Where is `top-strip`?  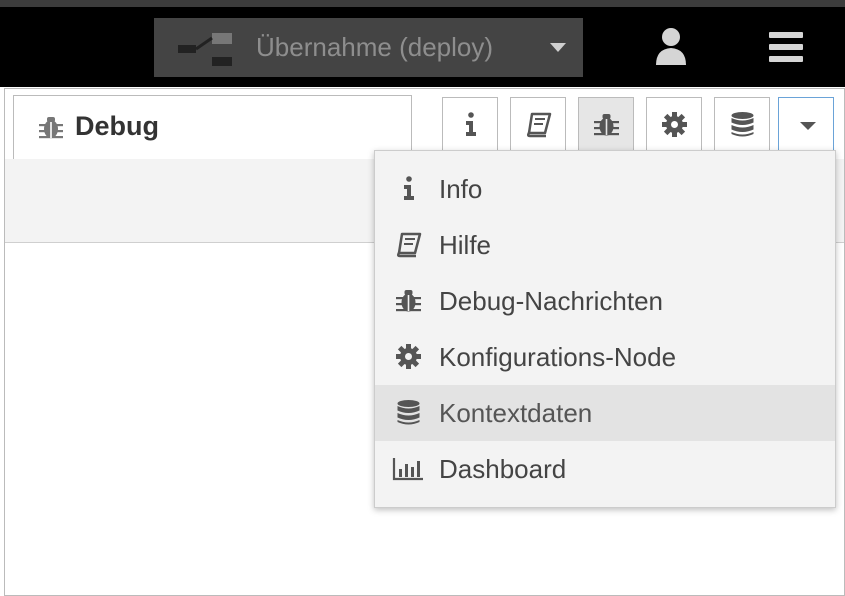
top-strip is located at coordinates (422, 3).